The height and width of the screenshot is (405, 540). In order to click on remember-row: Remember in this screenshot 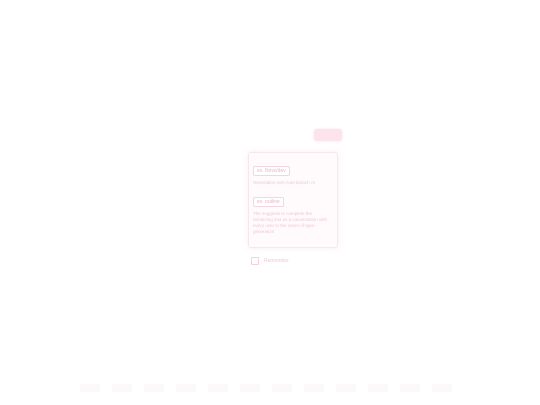, I will do `click(270, 261)`.